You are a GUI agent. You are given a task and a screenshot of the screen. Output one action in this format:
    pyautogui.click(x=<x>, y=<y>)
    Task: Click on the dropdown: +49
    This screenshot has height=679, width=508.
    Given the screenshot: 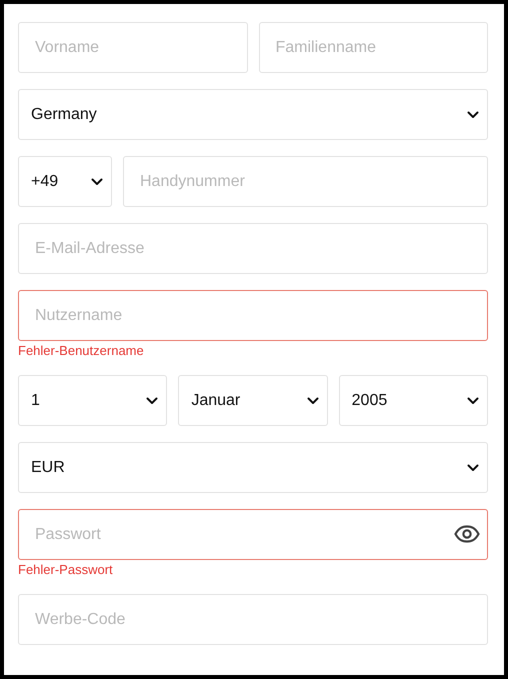 What is the action you would take?
    pyautogui.click(x=65, y=181)
    